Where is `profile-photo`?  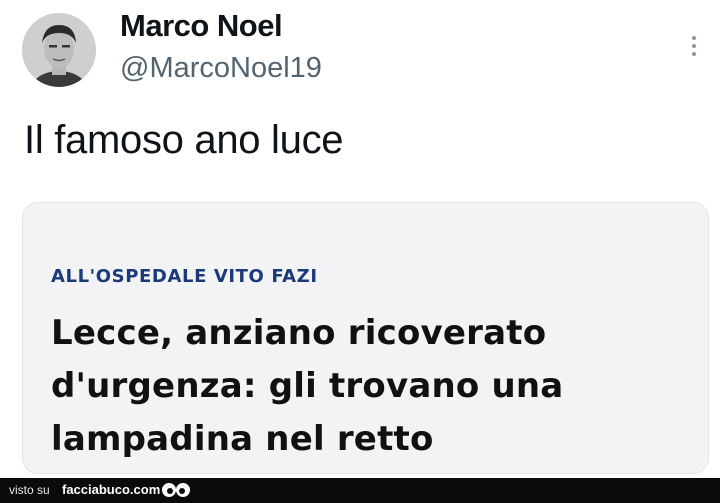
profile-photo is located at coordinates (59, 50).